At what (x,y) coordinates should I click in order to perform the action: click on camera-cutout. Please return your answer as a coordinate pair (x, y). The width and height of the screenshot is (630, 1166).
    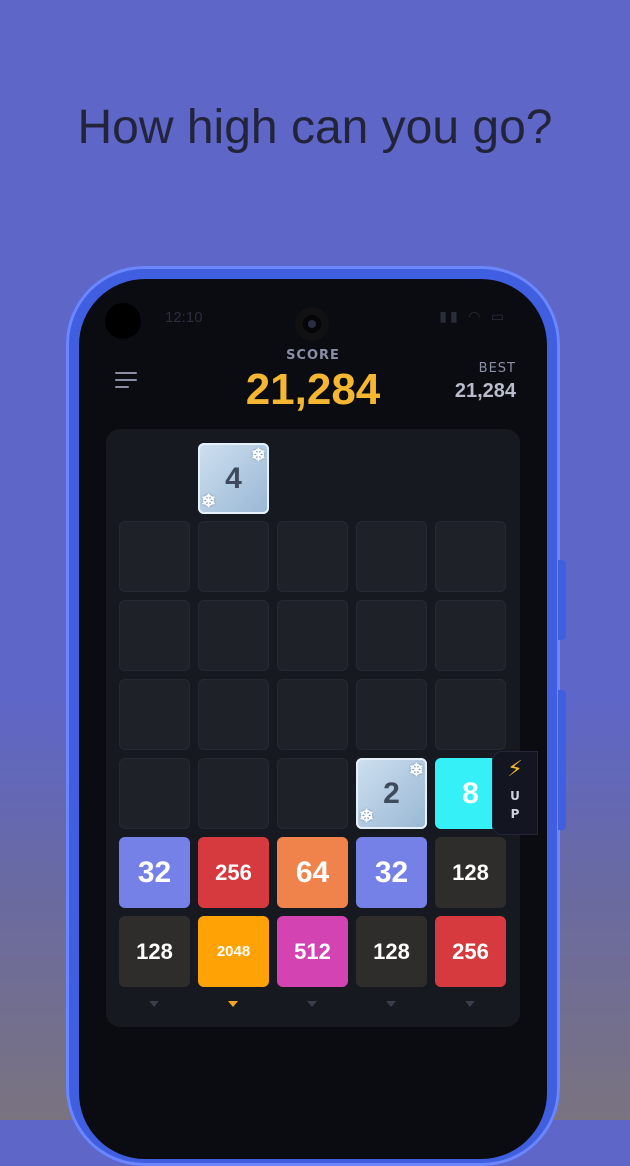
    Looking at the image, I should click on (123, 321).